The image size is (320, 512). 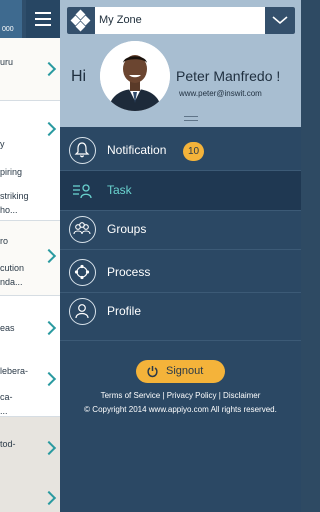 What do you see at coordinates (129, 272) in the screenshot?
I see `nav-label-process: Process` at bounding box center [129, 272].